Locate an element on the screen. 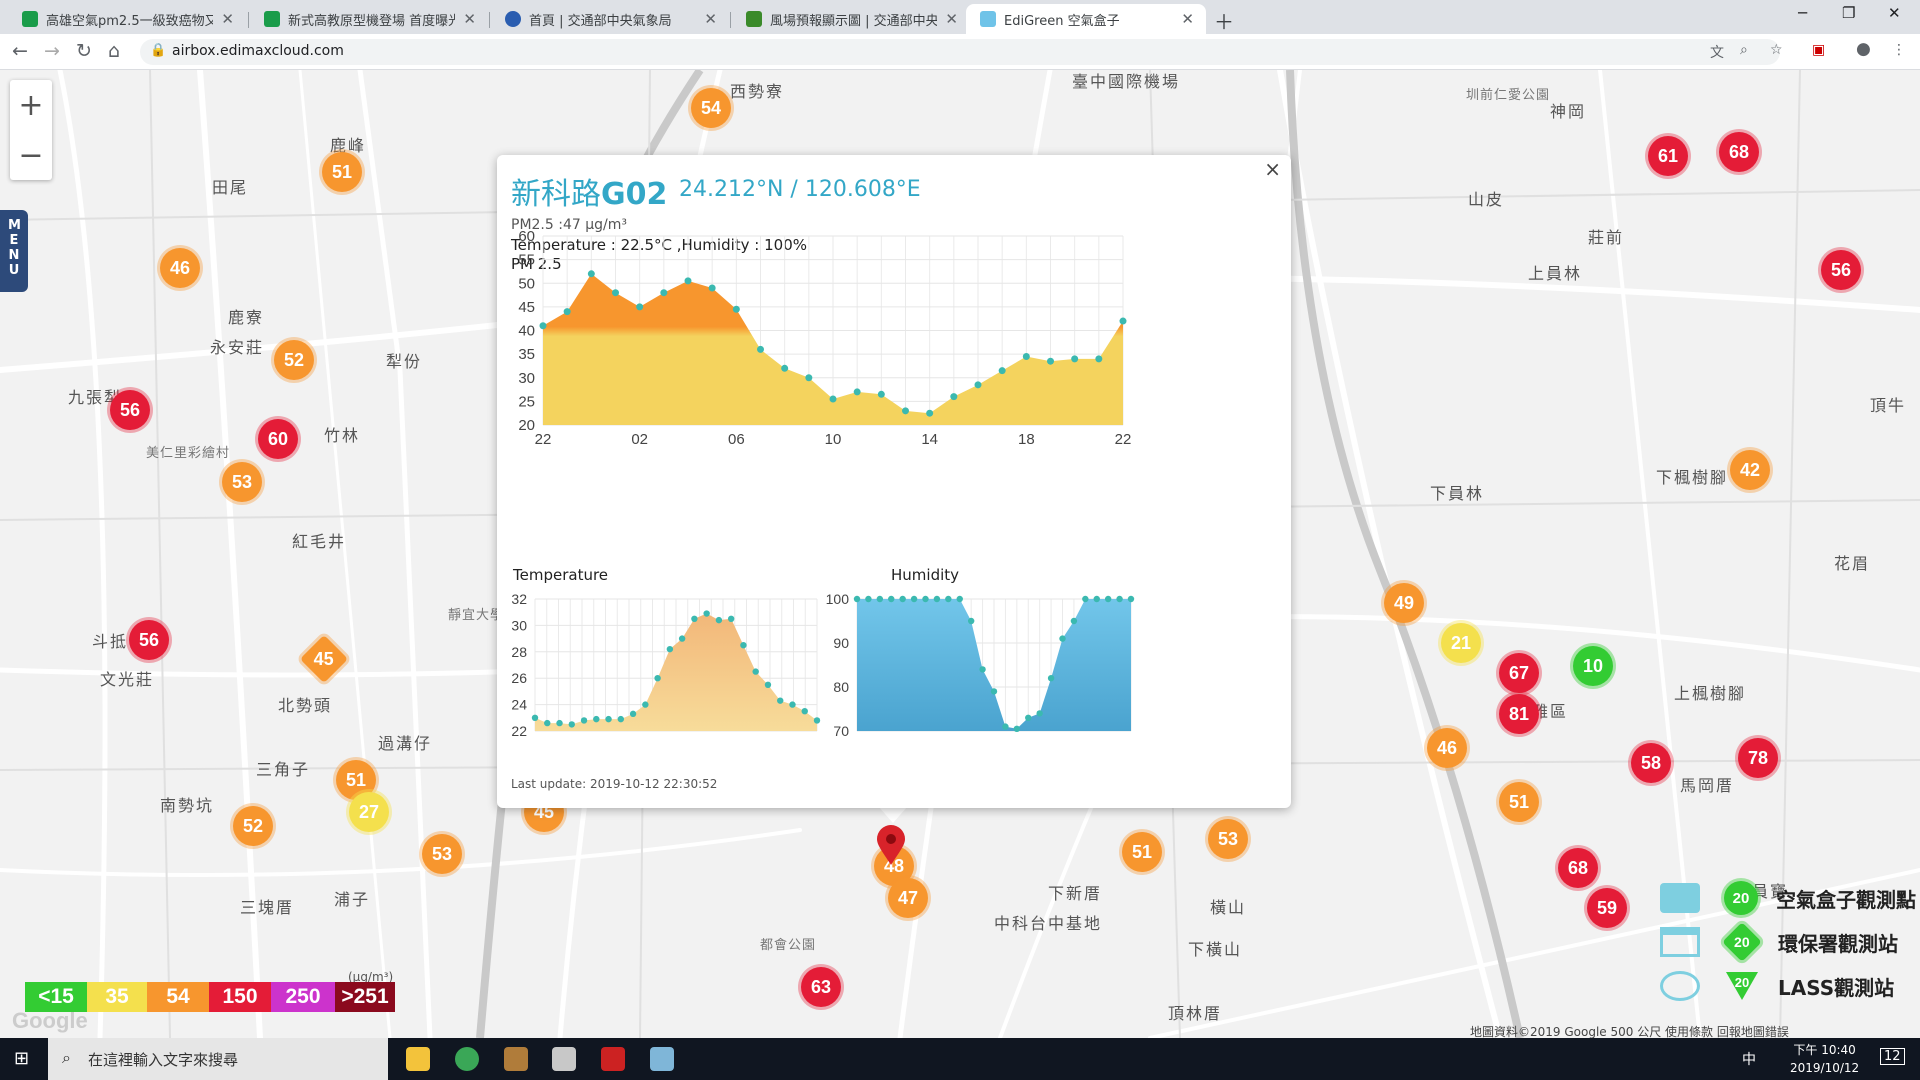  back-icon: ← is located at coordinates (20, 51).